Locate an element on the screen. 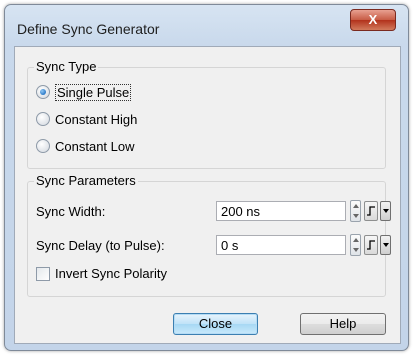 The width and height of the screenshot is (420, 356). help-button: Help is located at coordinates (343, 324).